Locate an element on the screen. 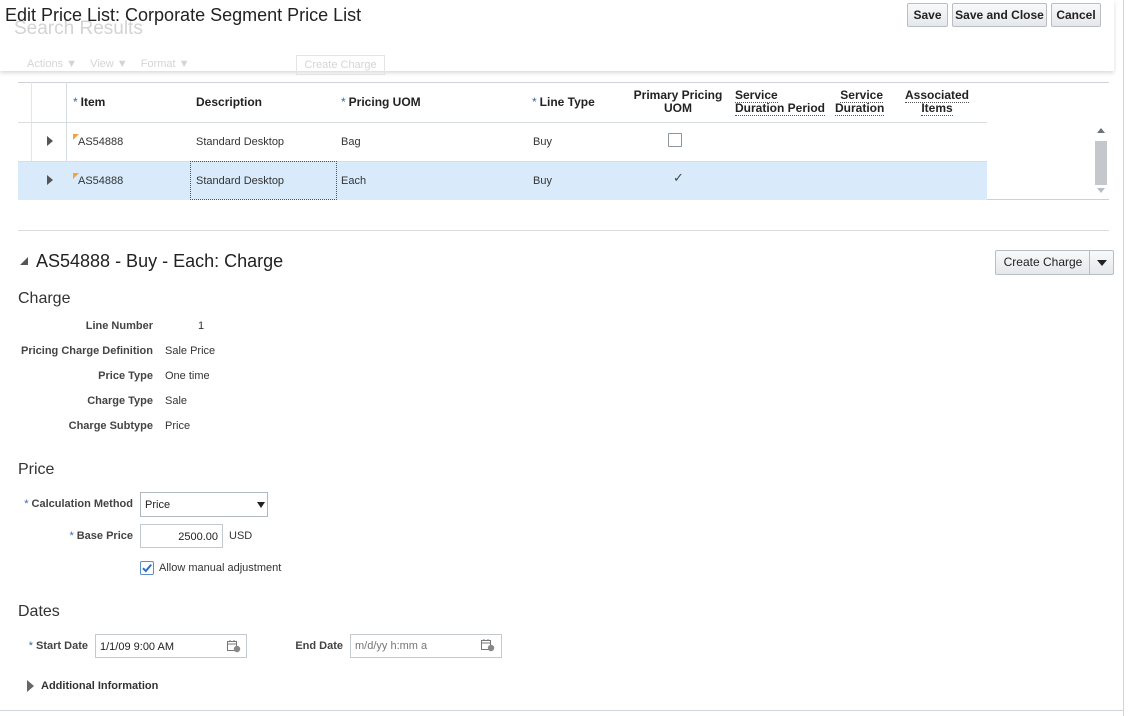 Image resolution: width=1129 pixels, height=716 pixels. start-date-input: 1/1/09 9:00 AM is located at coordinates (171, 646).